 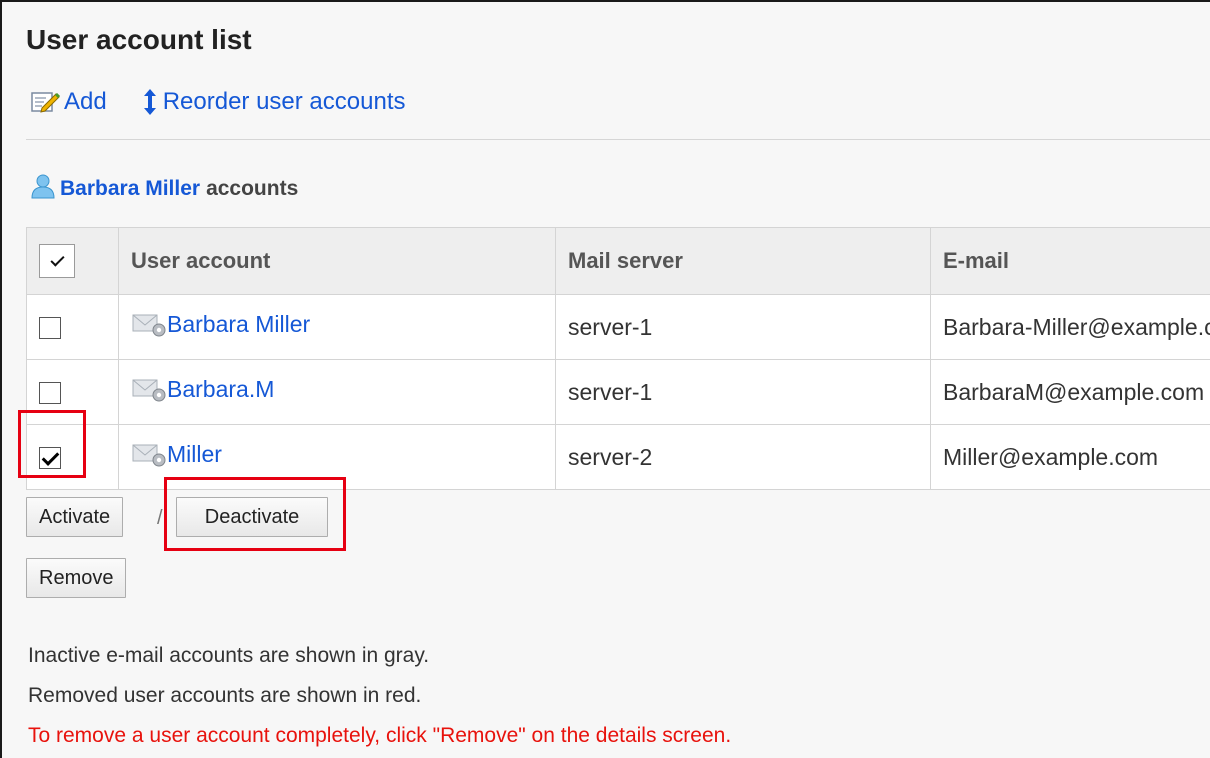 I want to click on section-heading: Barbara Miller accounts, so click(x=164, y=189).